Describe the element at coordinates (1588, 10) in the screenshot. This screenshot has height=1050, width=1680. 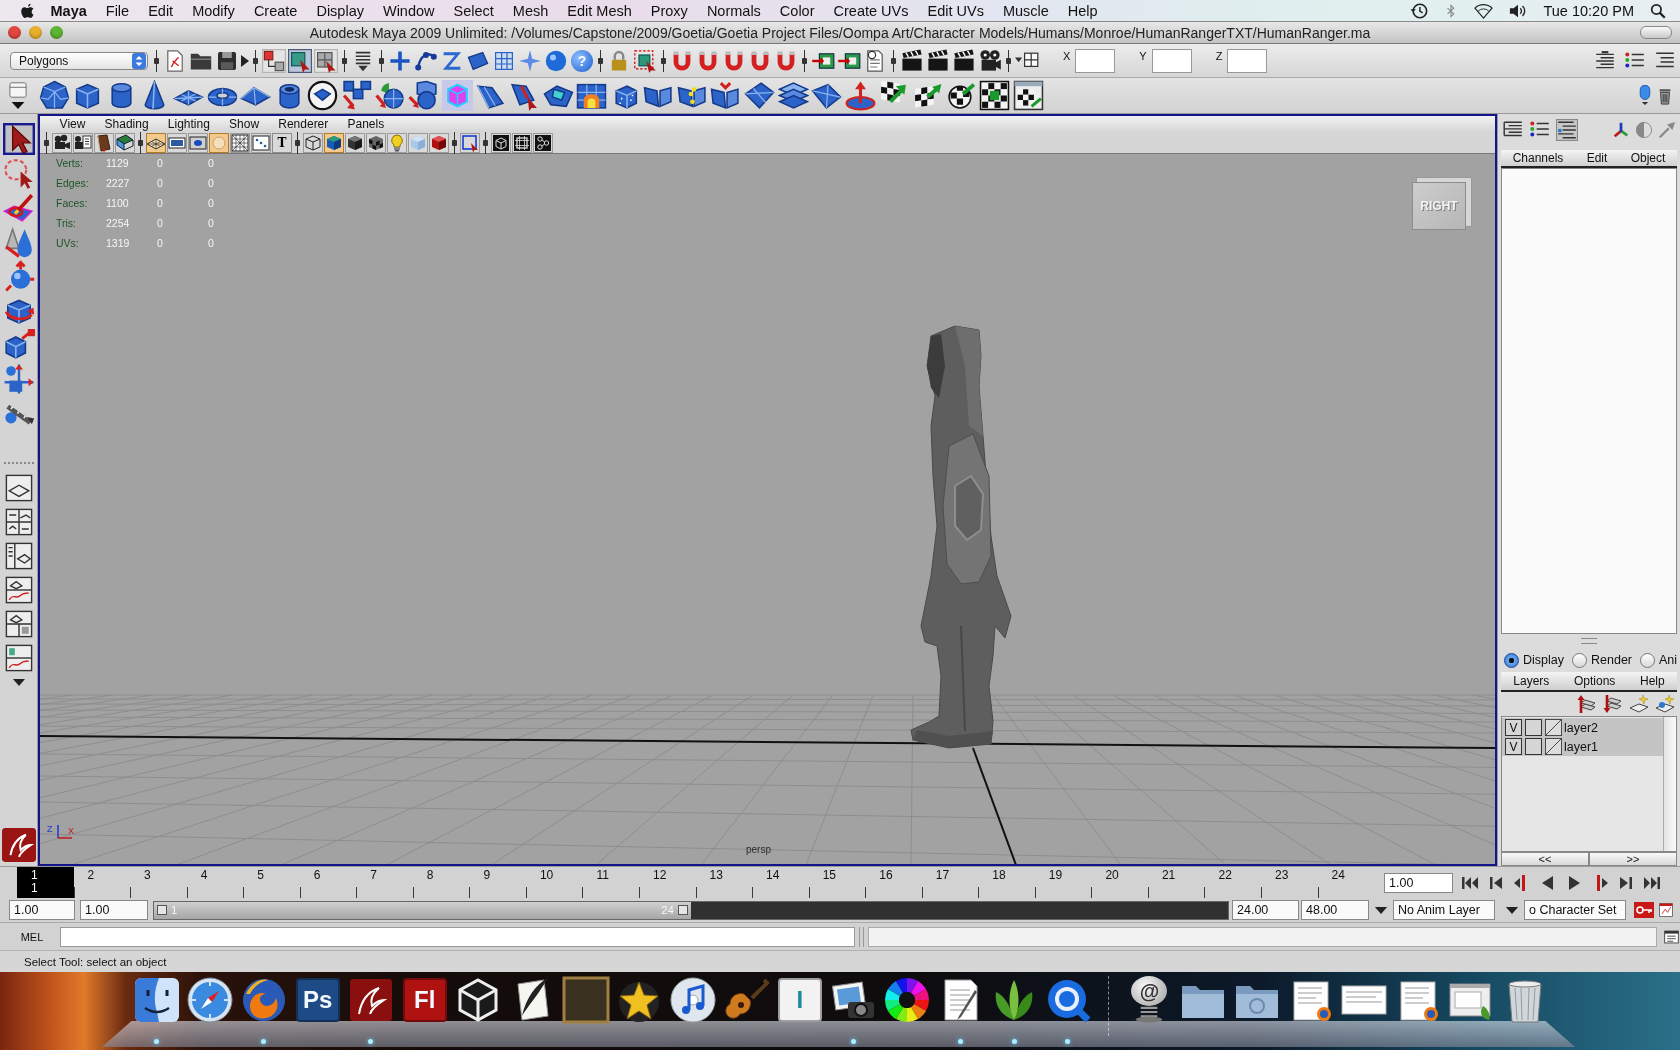
I see `menu-bar-clock: Tue 10:20 PM` at that location.